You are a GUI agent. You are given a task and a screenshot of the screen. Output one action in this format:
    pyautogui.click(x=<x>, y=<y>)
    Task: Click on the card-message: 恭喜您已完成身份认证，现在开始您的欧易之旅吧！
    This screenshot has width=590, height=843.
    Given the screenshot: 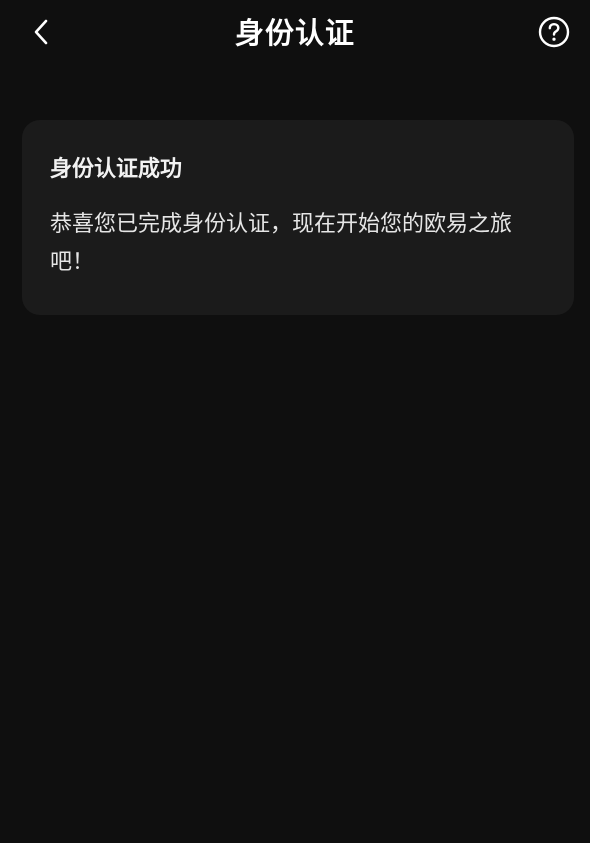 What is the action you would take?
    pyautogui.click(x=281, y=243)
    